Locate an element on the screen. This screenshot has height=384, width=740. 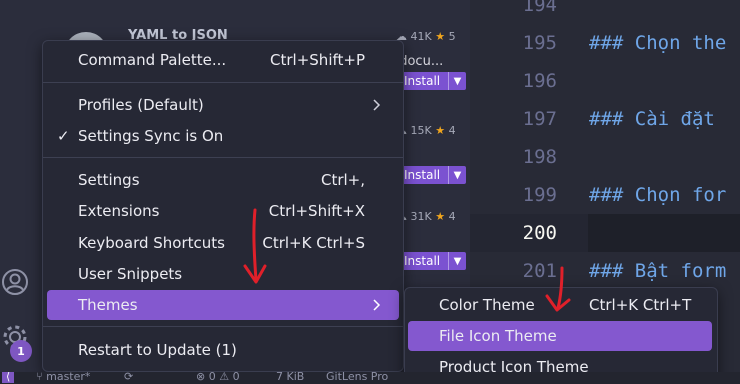
menu-item-settings-sync: ✓ Settings Sync is On is located at coordinates (223, 136).